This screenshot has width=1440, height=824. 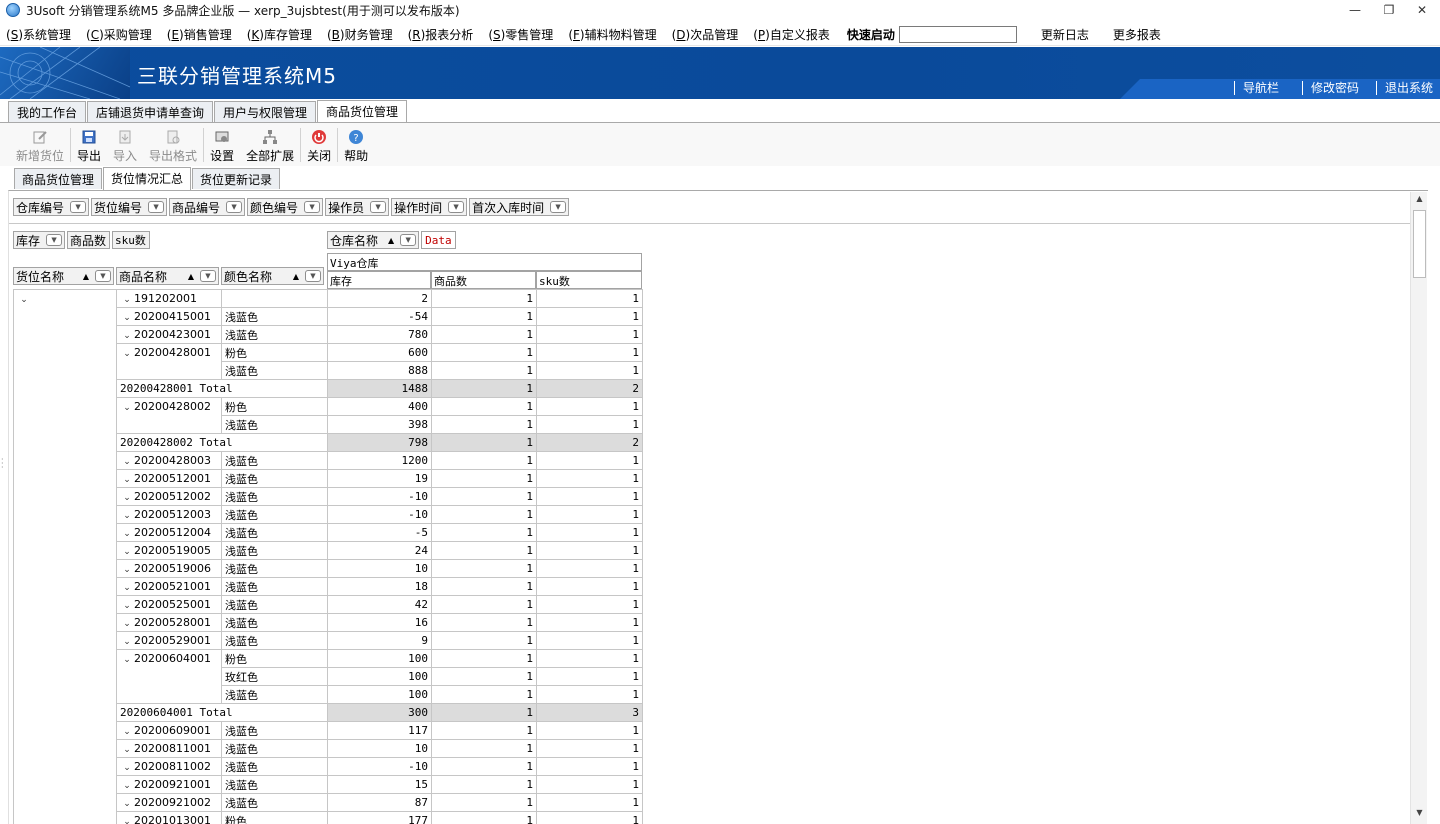 What do you see at coordinates (147, 178) in the screenshot?
I see `subtab-location-summary: 货位情况汇总` at bounding box center [147, 178].